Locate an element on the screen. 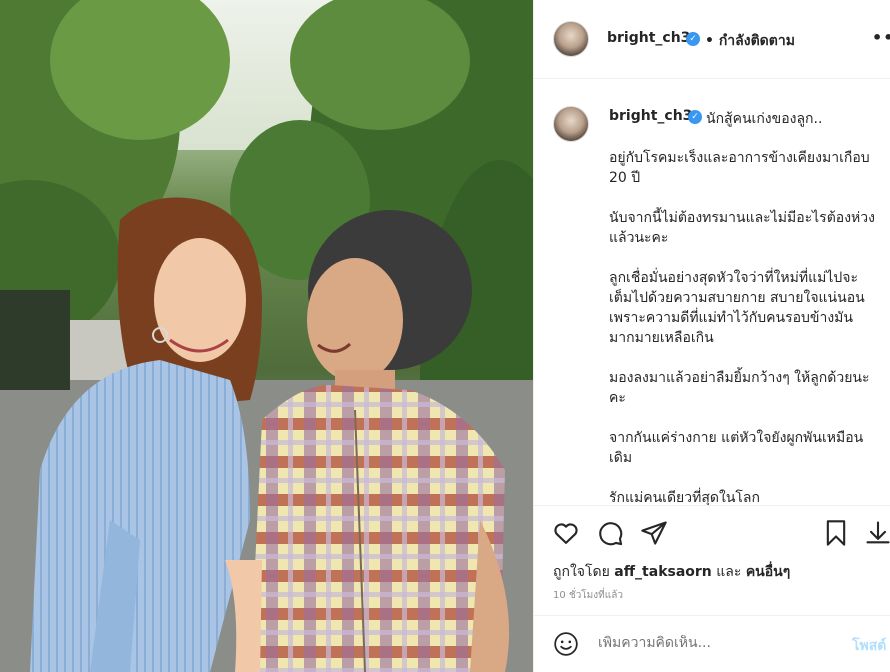  caption-username: bright_ch3 is located at coordinates (650, 116).